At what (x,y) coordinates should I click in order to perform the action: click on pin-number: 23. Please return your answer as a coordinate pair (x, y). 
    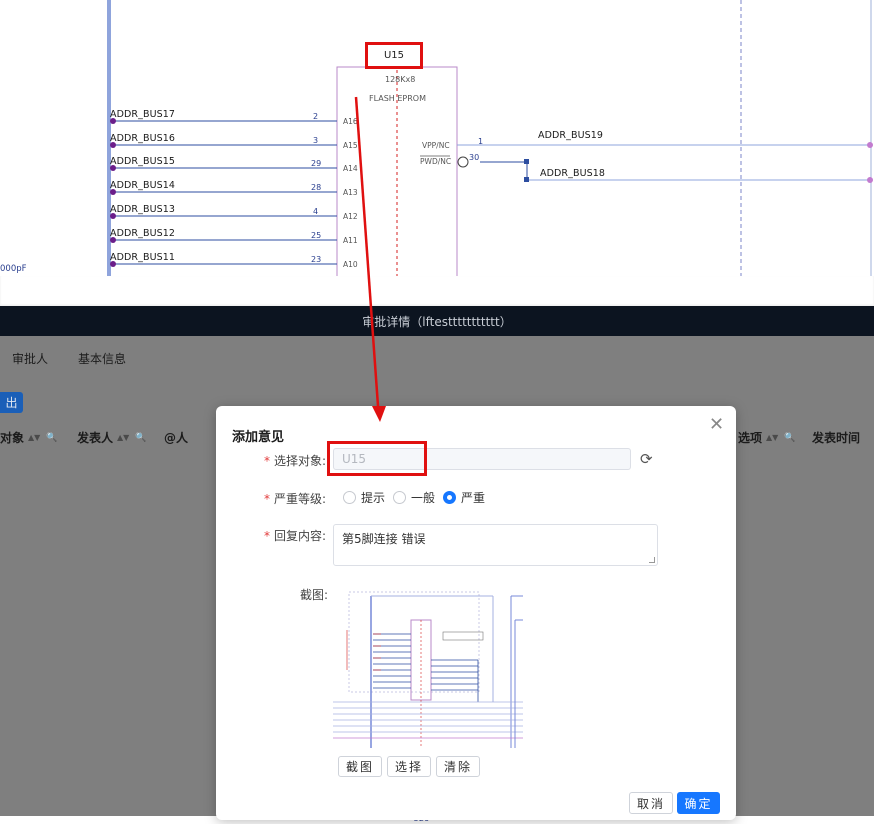
    Looking at the image, I should click on (316, 259).